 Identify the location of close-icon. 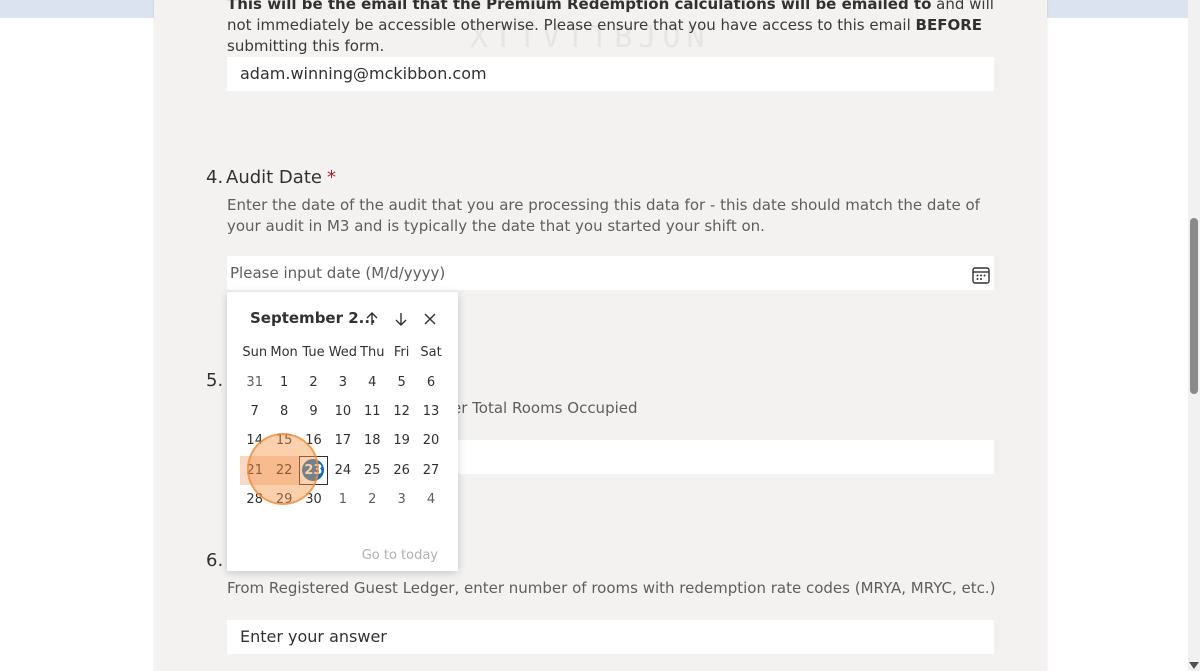
(430, 319).